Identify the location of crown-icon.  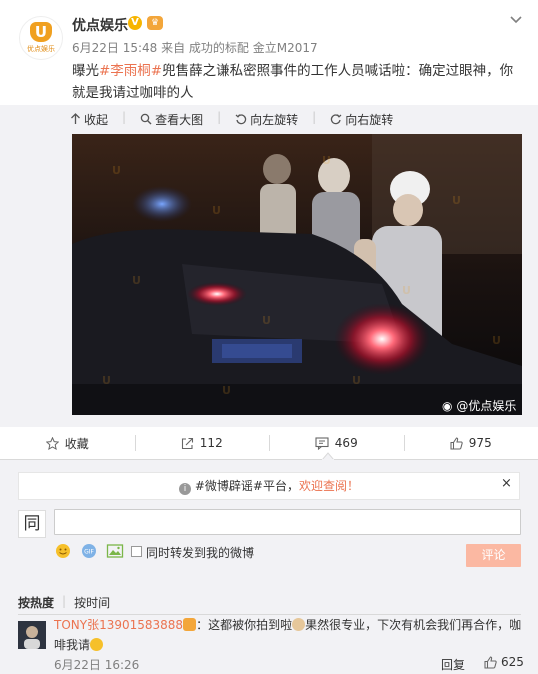
(190, 624).